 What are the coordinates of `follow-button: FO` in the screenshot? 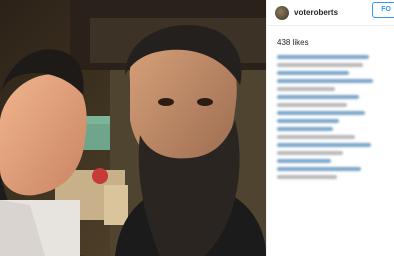 It's located at (383, 10).